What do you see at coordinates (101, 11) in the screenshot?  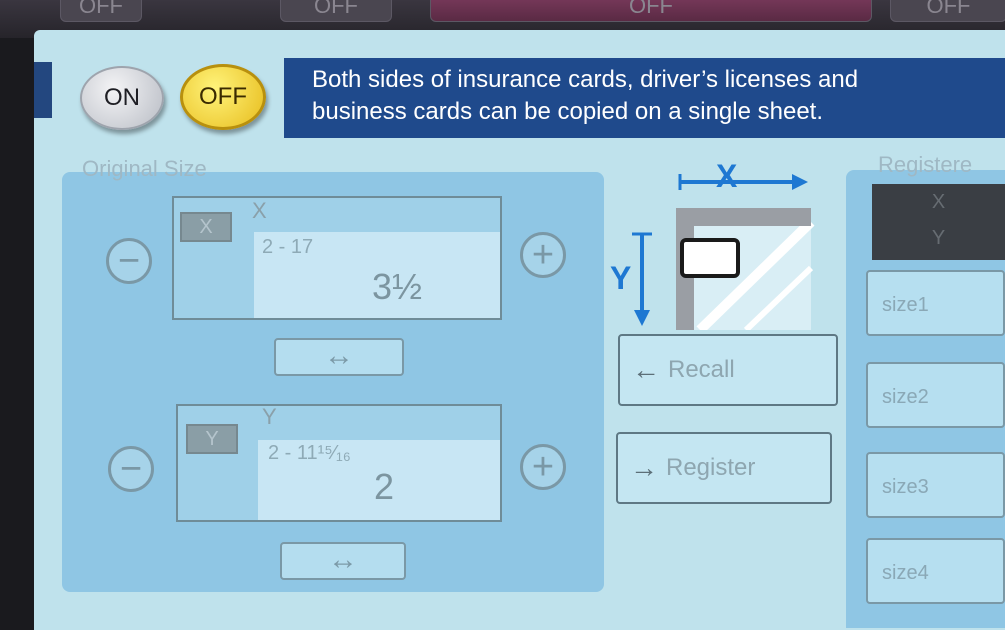 I see `top-tab-1: OFF` at bounding box center [101, 11].